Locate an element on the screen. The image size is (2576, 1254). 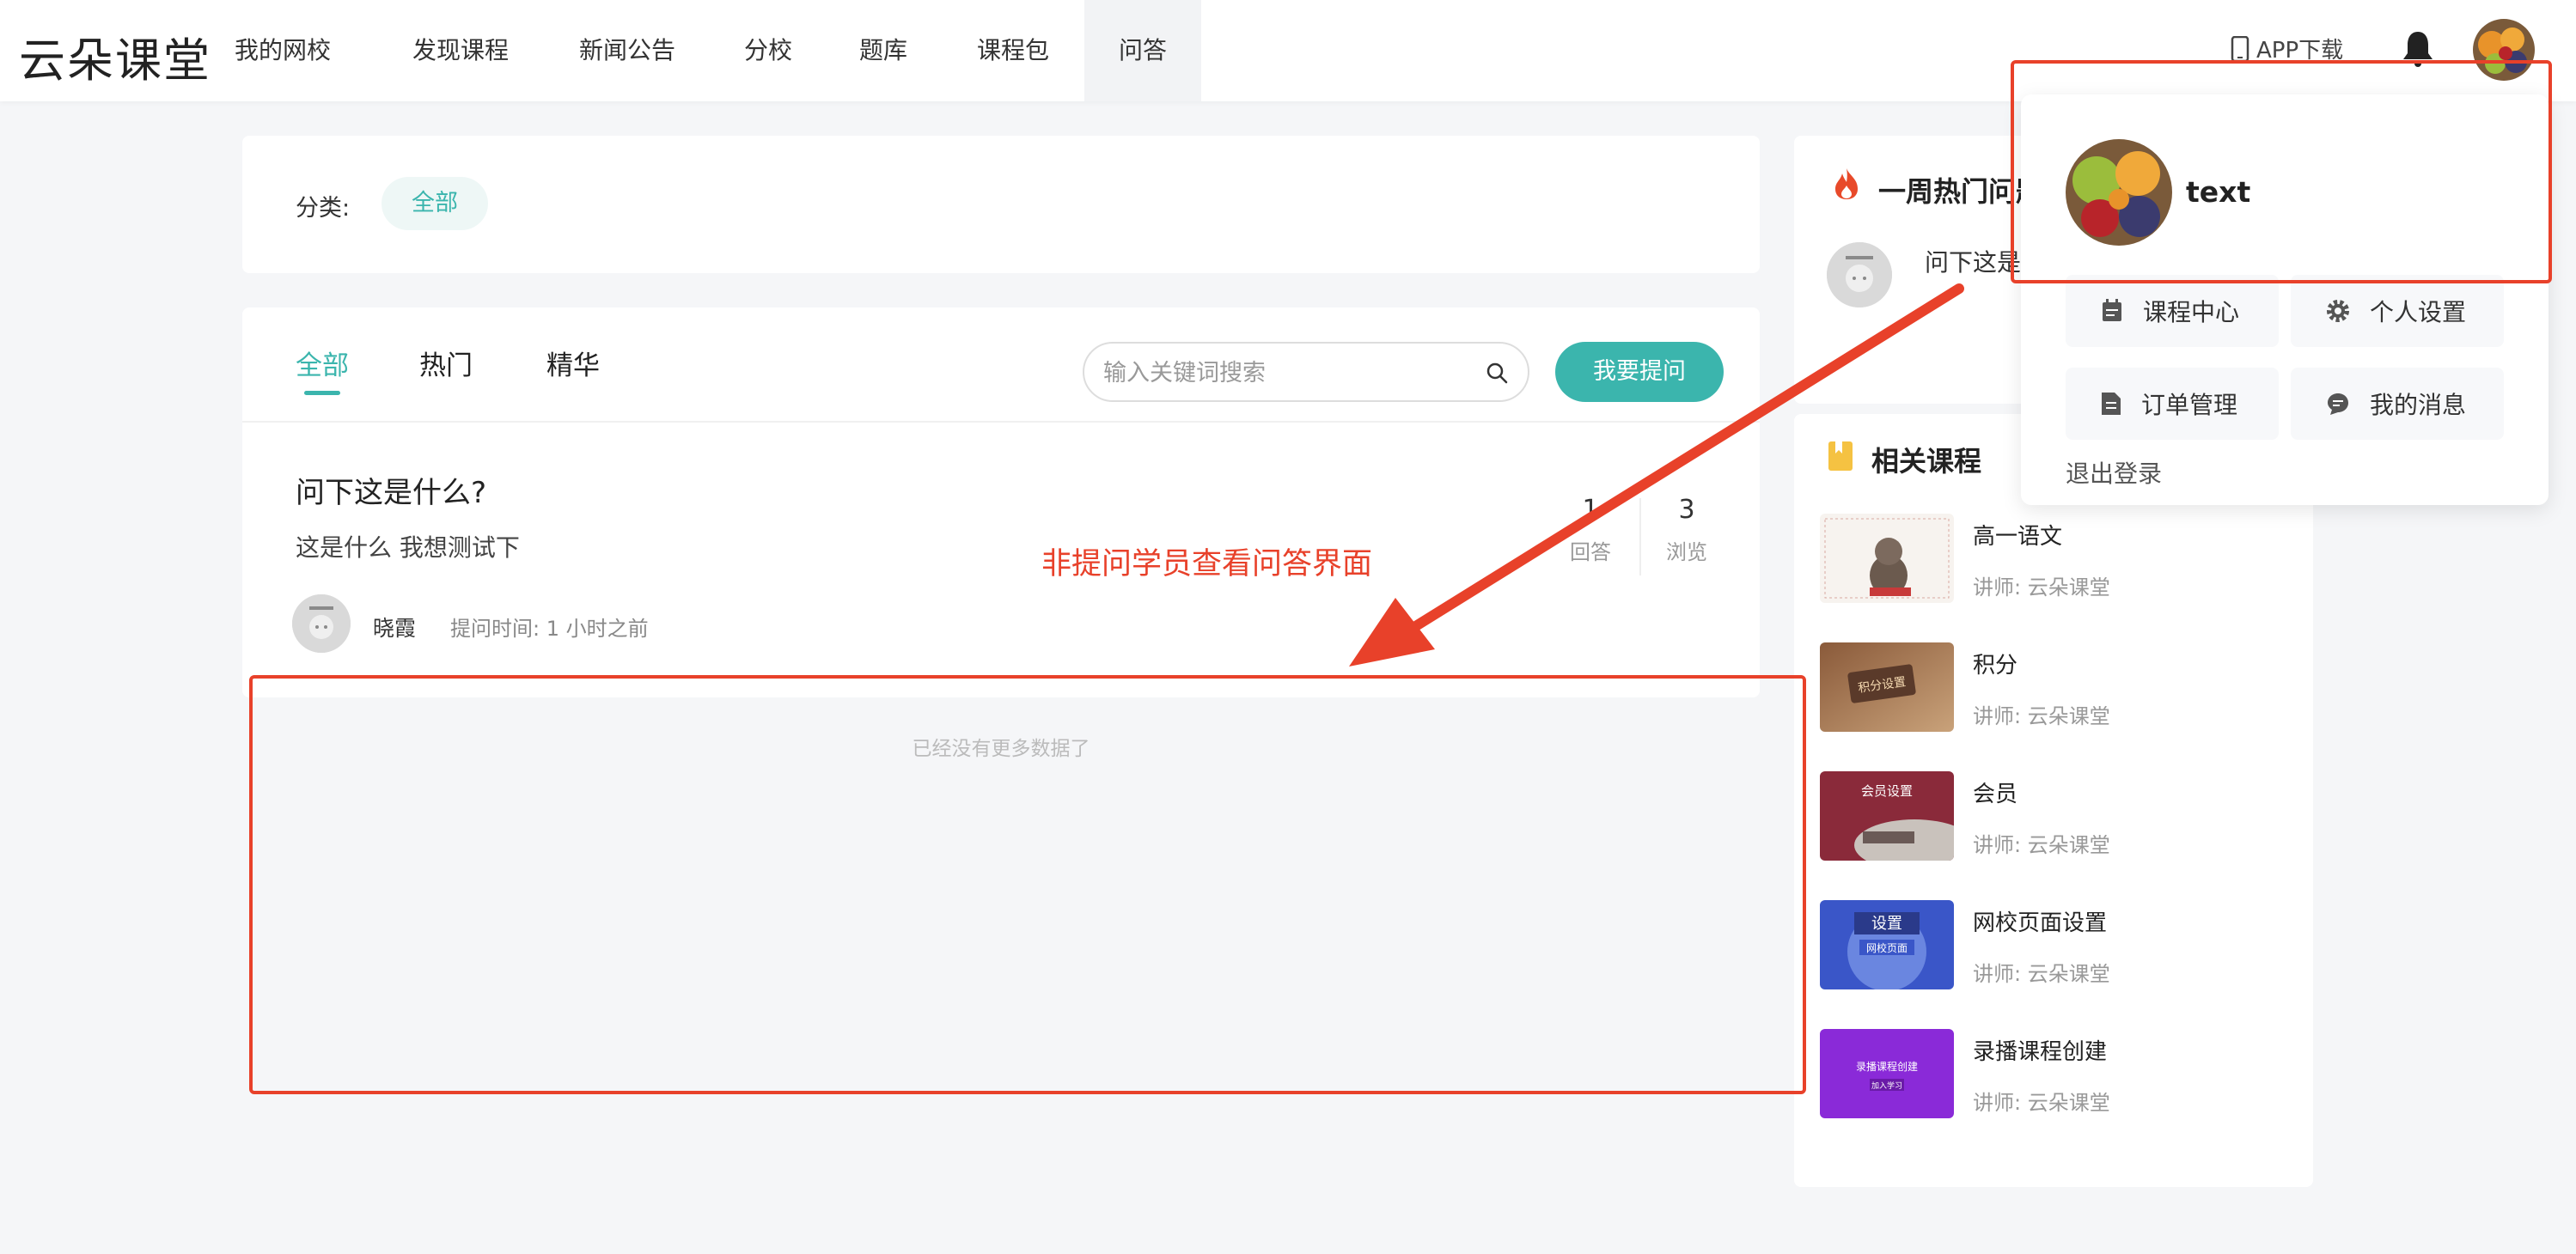
fire-icon is located at coordinates (1846, 183).